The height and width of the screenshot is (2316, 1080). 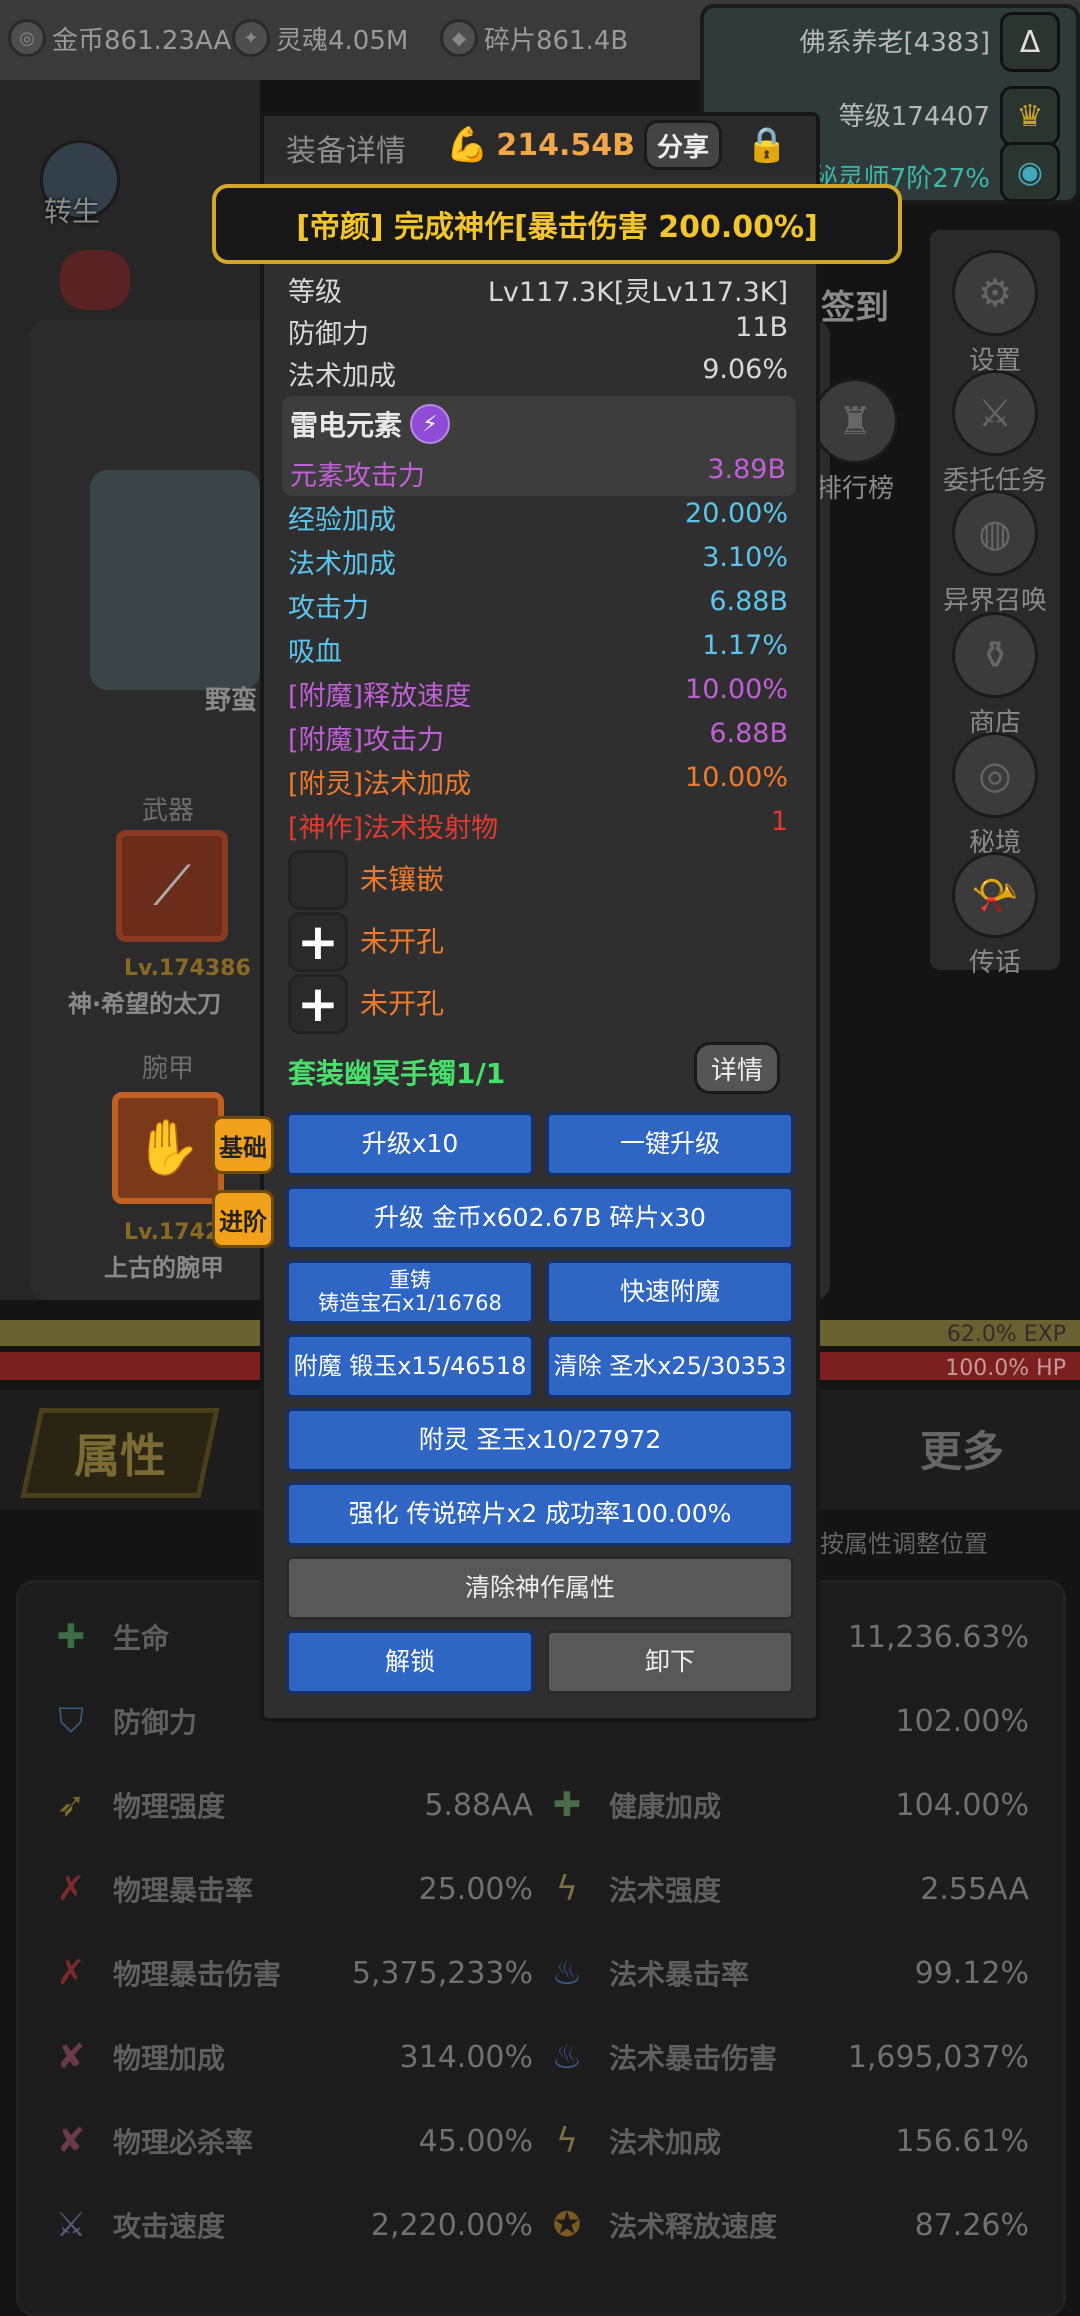 What do you see at coordinates (767, 145) in the screenshot?
I see `lock-icon: 🔒` at bounding box center [767, 145].